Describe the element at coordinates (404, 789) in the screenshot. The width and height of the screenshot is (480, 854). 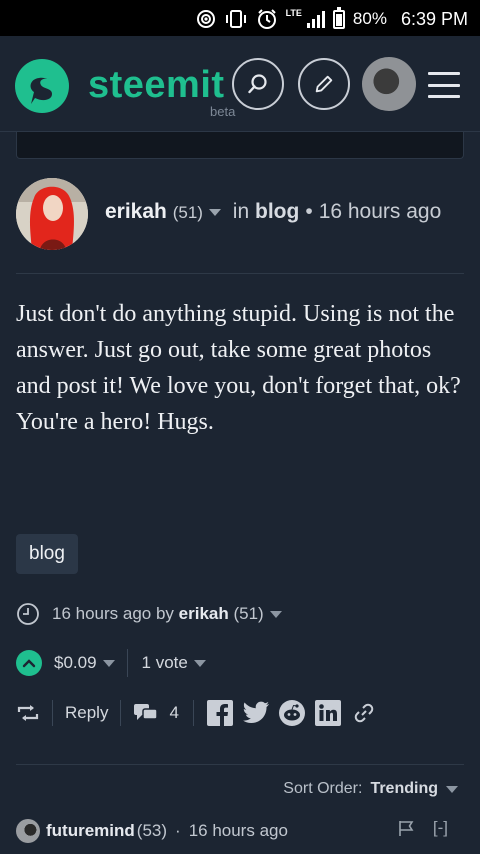
I see `sort-value: Trending` at that location.